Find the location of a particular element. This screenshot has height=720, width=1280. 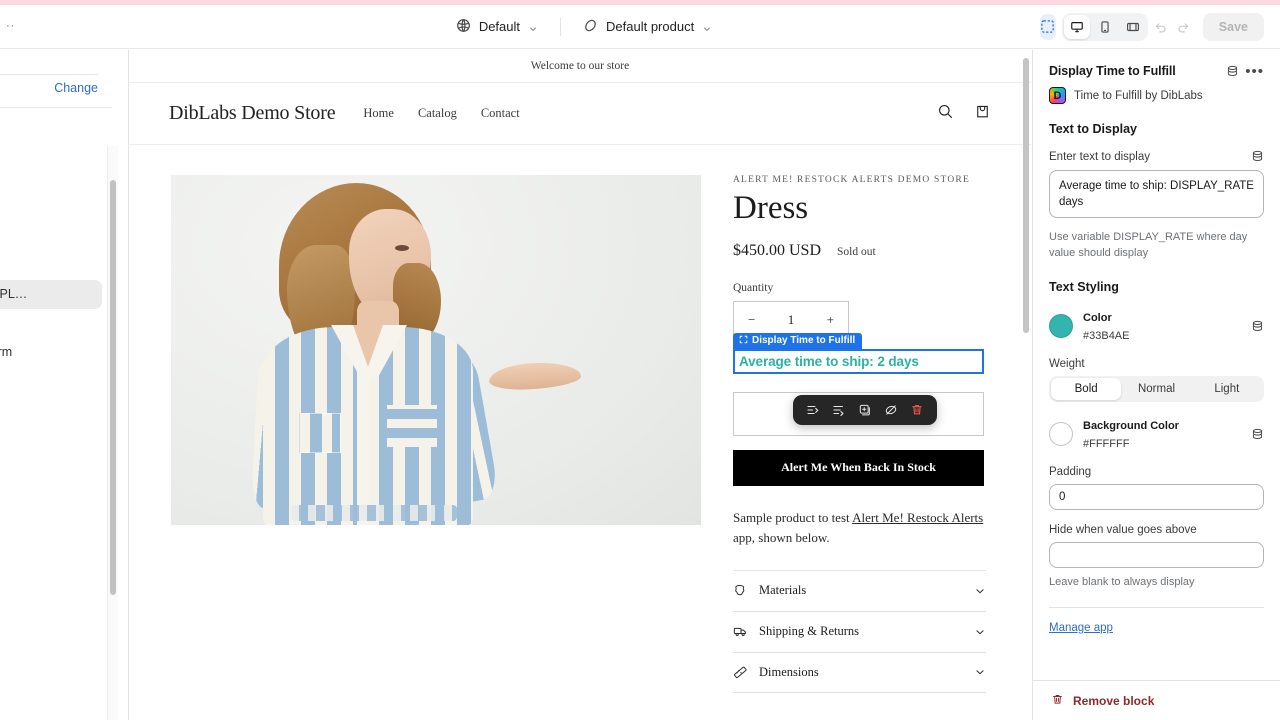

desktop-icon is located at coordinates (1076, 26).